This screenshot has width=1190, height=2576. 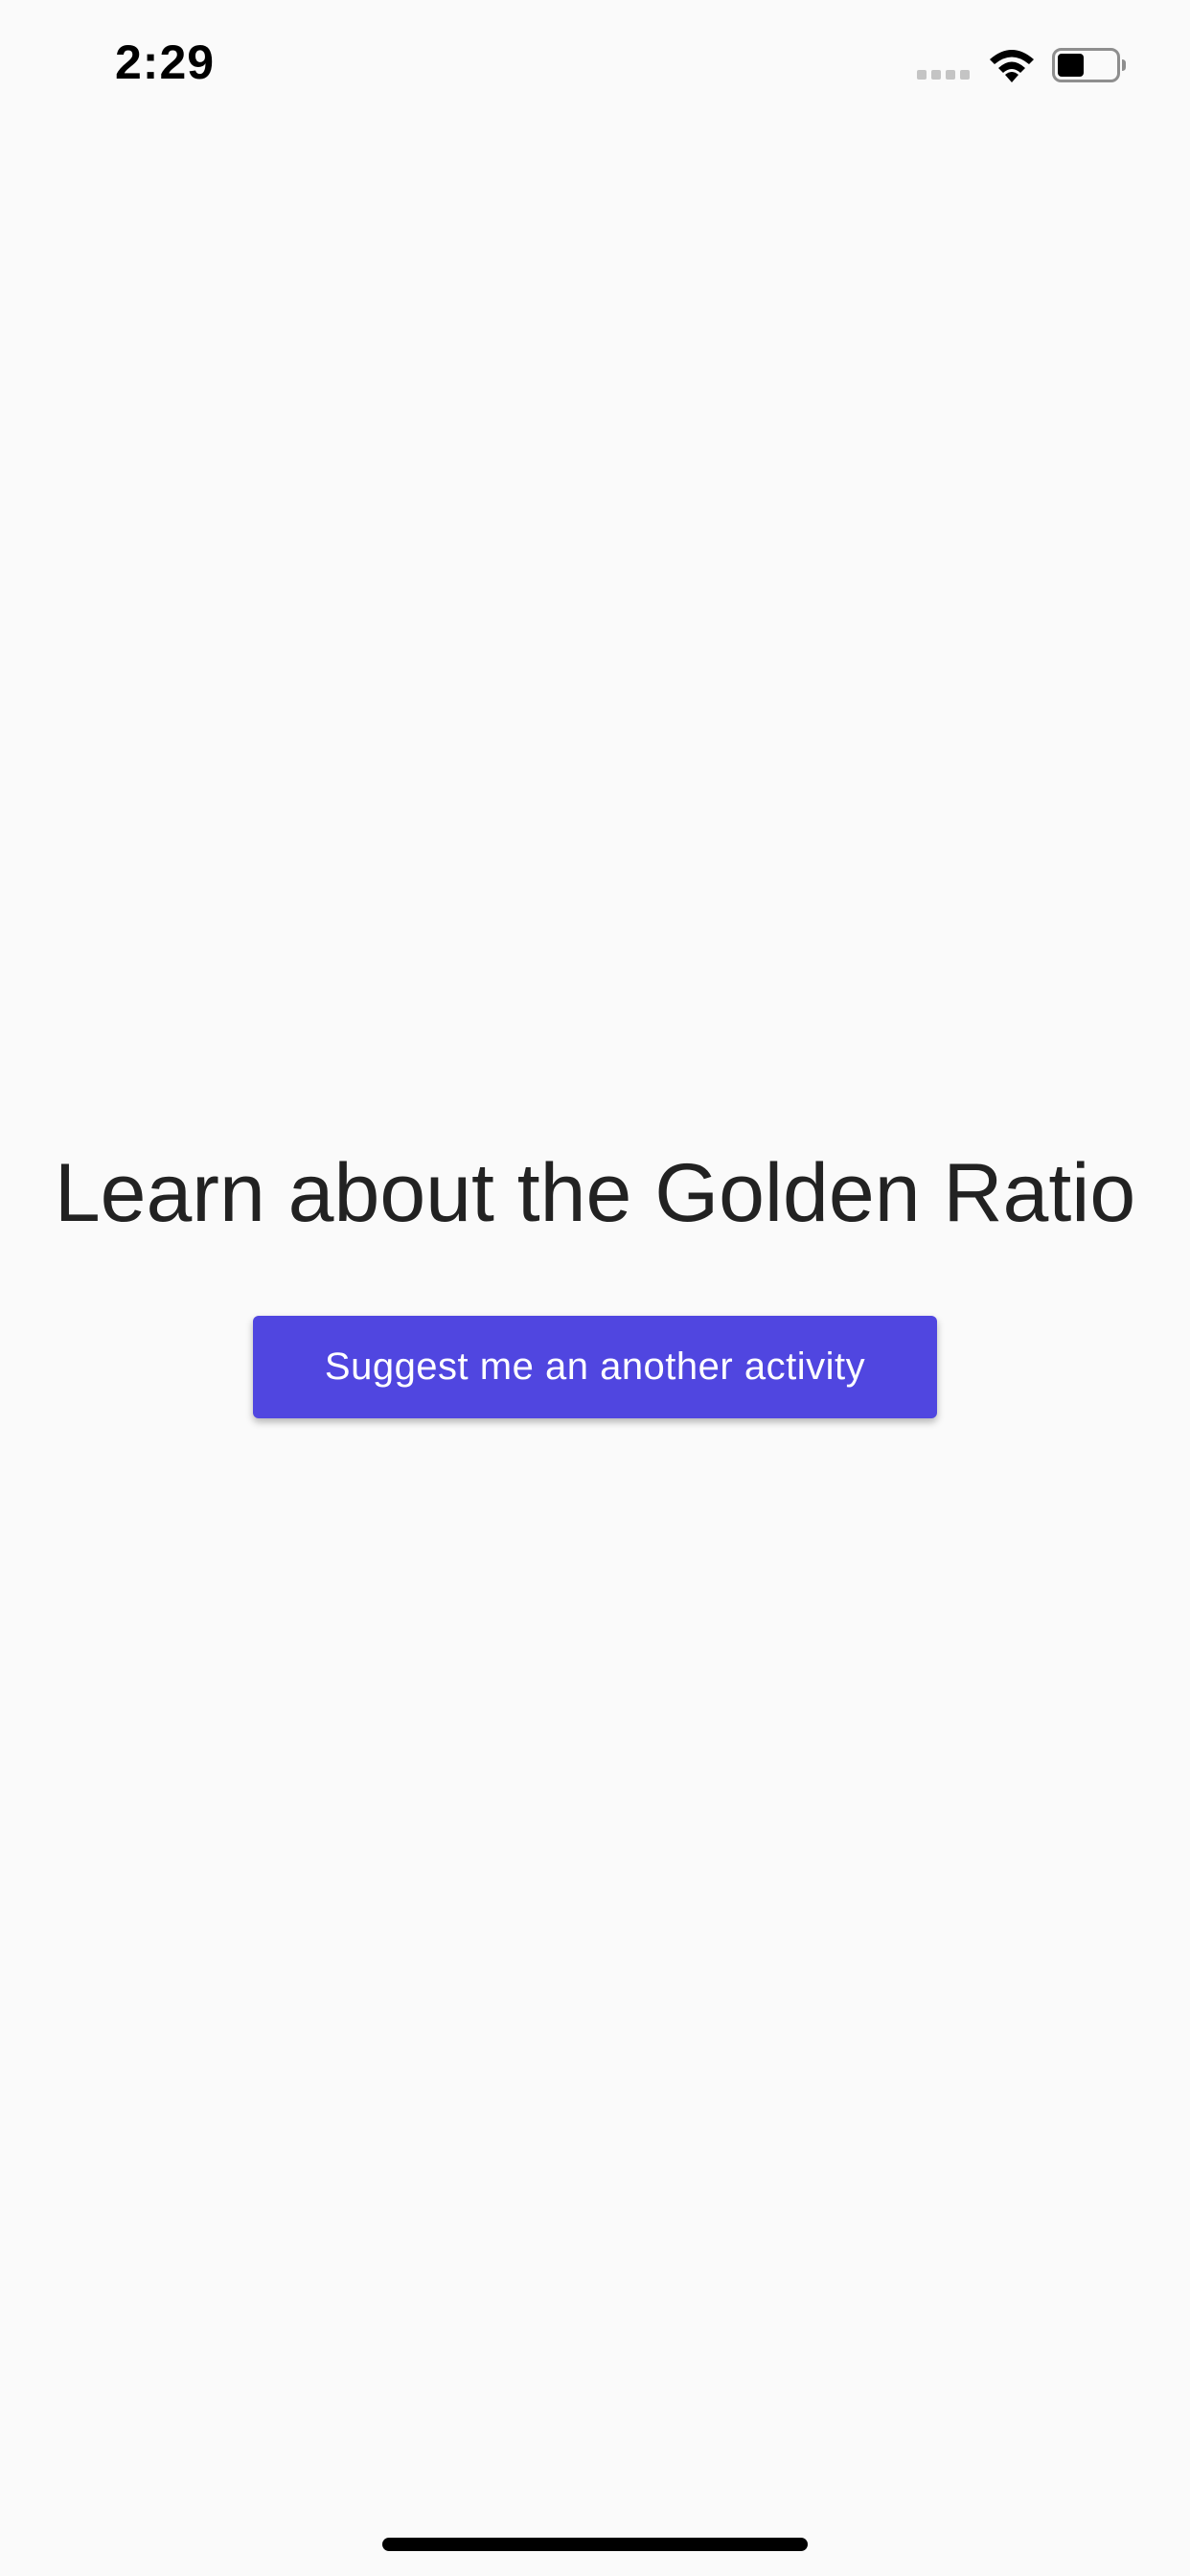 What do you see at coordinates (166, 62) in the screenshot?
I see `status-time: 2:29` at bounding box center [166, 62].